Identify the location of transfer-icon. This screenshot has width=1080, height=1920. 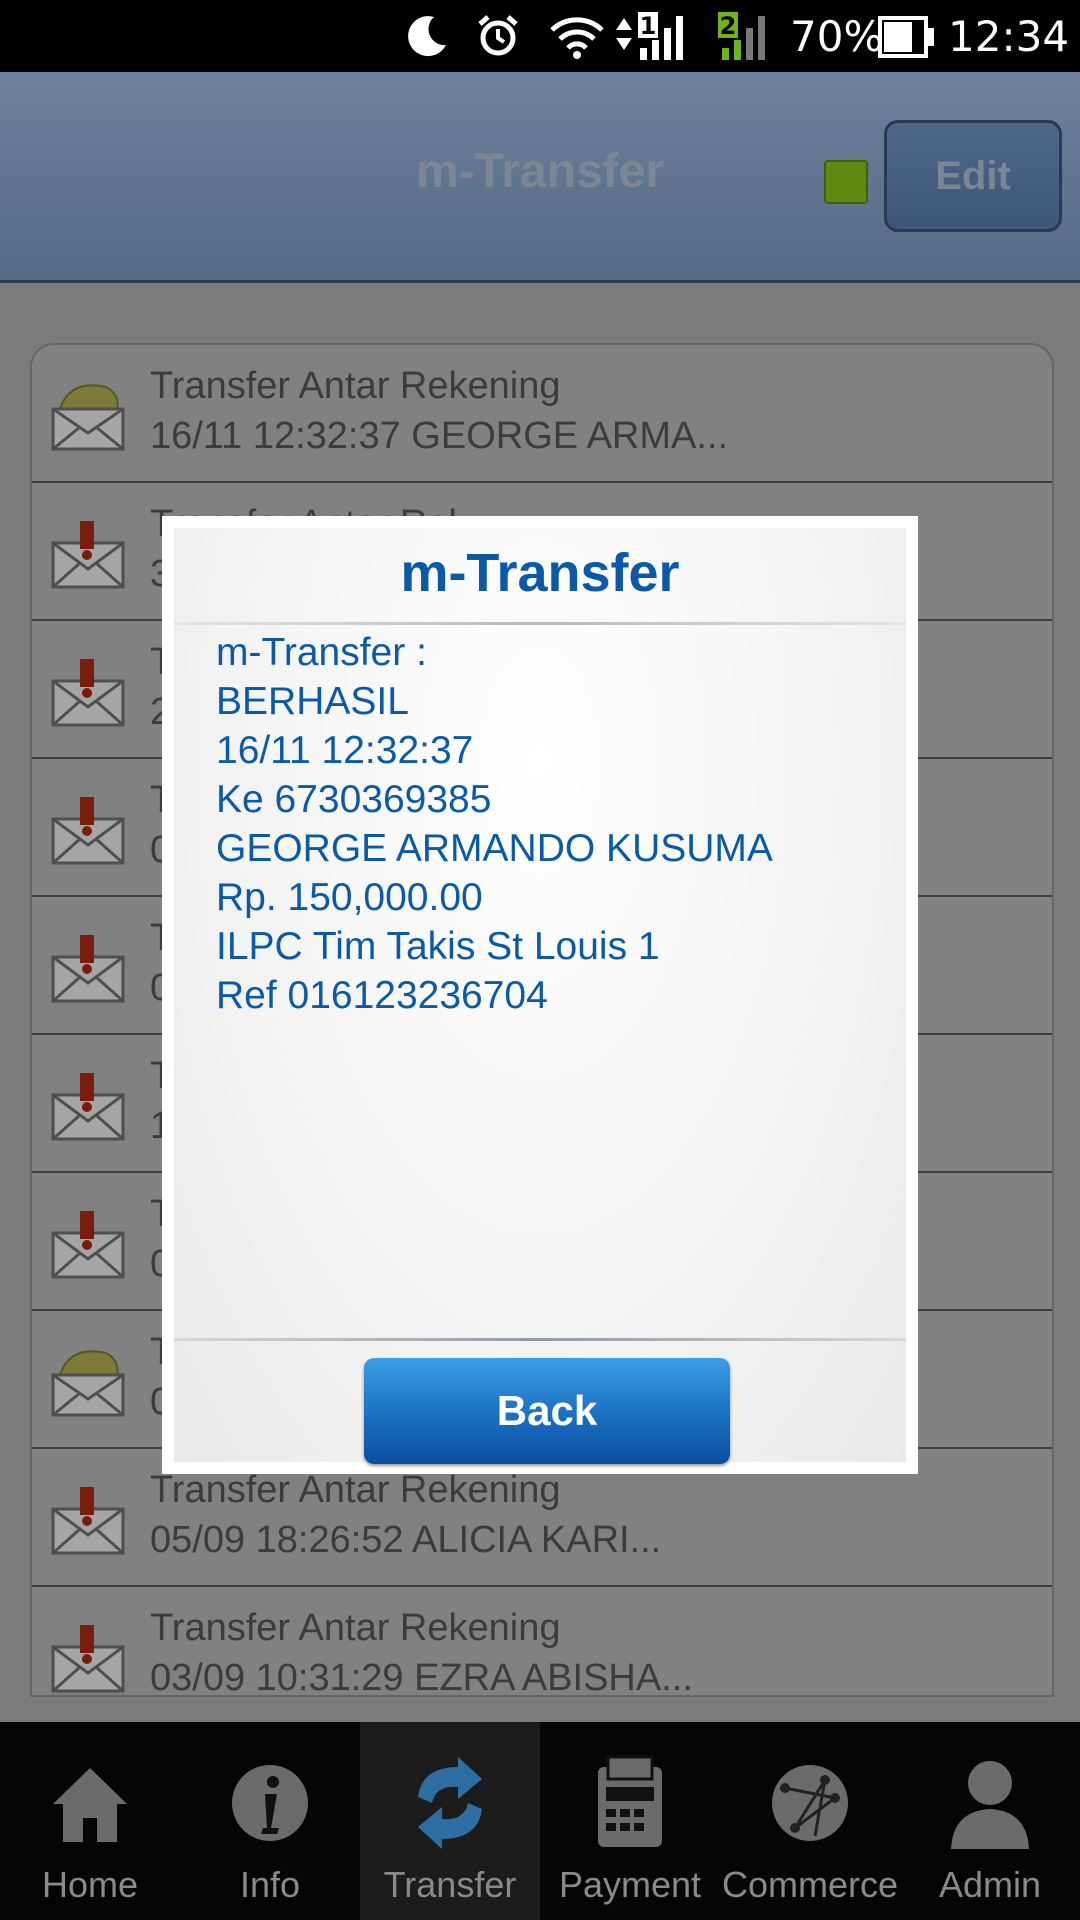
(450, 1803).